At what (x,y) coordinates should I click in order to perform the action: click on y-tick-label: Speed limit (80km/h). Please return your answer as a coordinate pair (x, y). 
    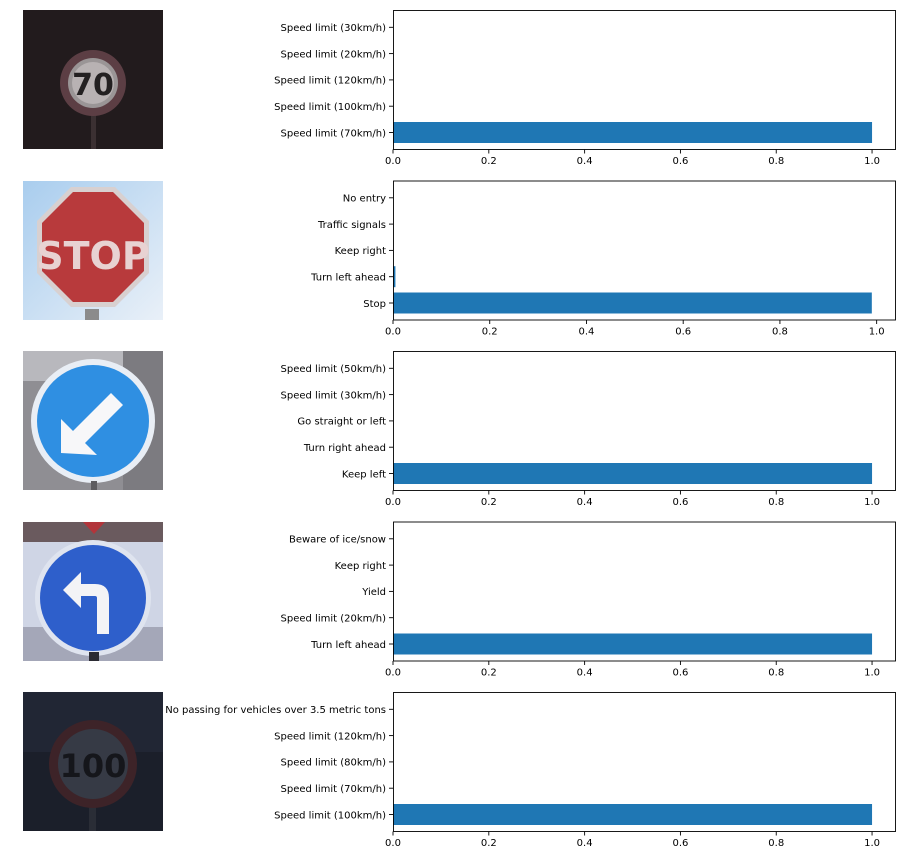
    Looking at the image, I should click on (334, 763).